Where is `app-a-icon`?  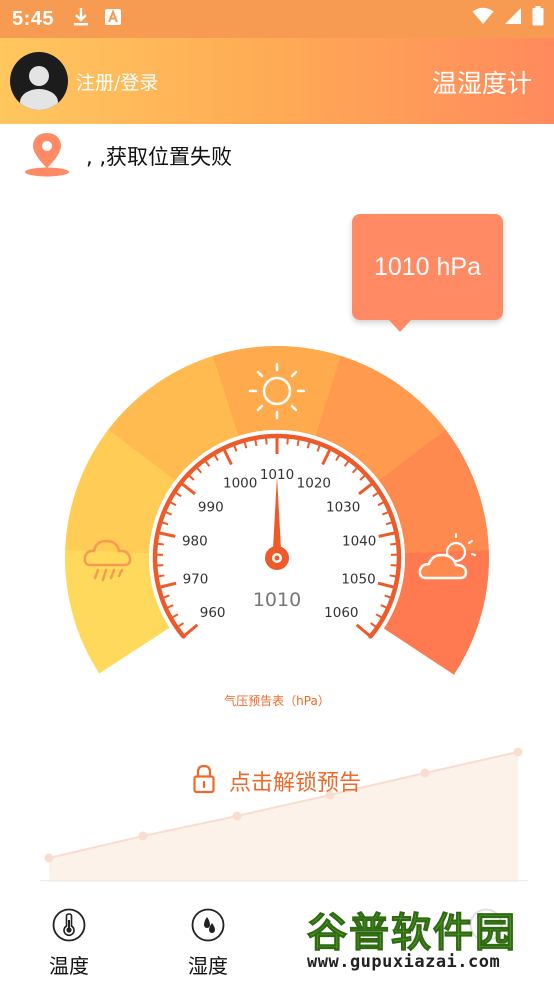 app-a-icon is located at coordinates (113, 19).